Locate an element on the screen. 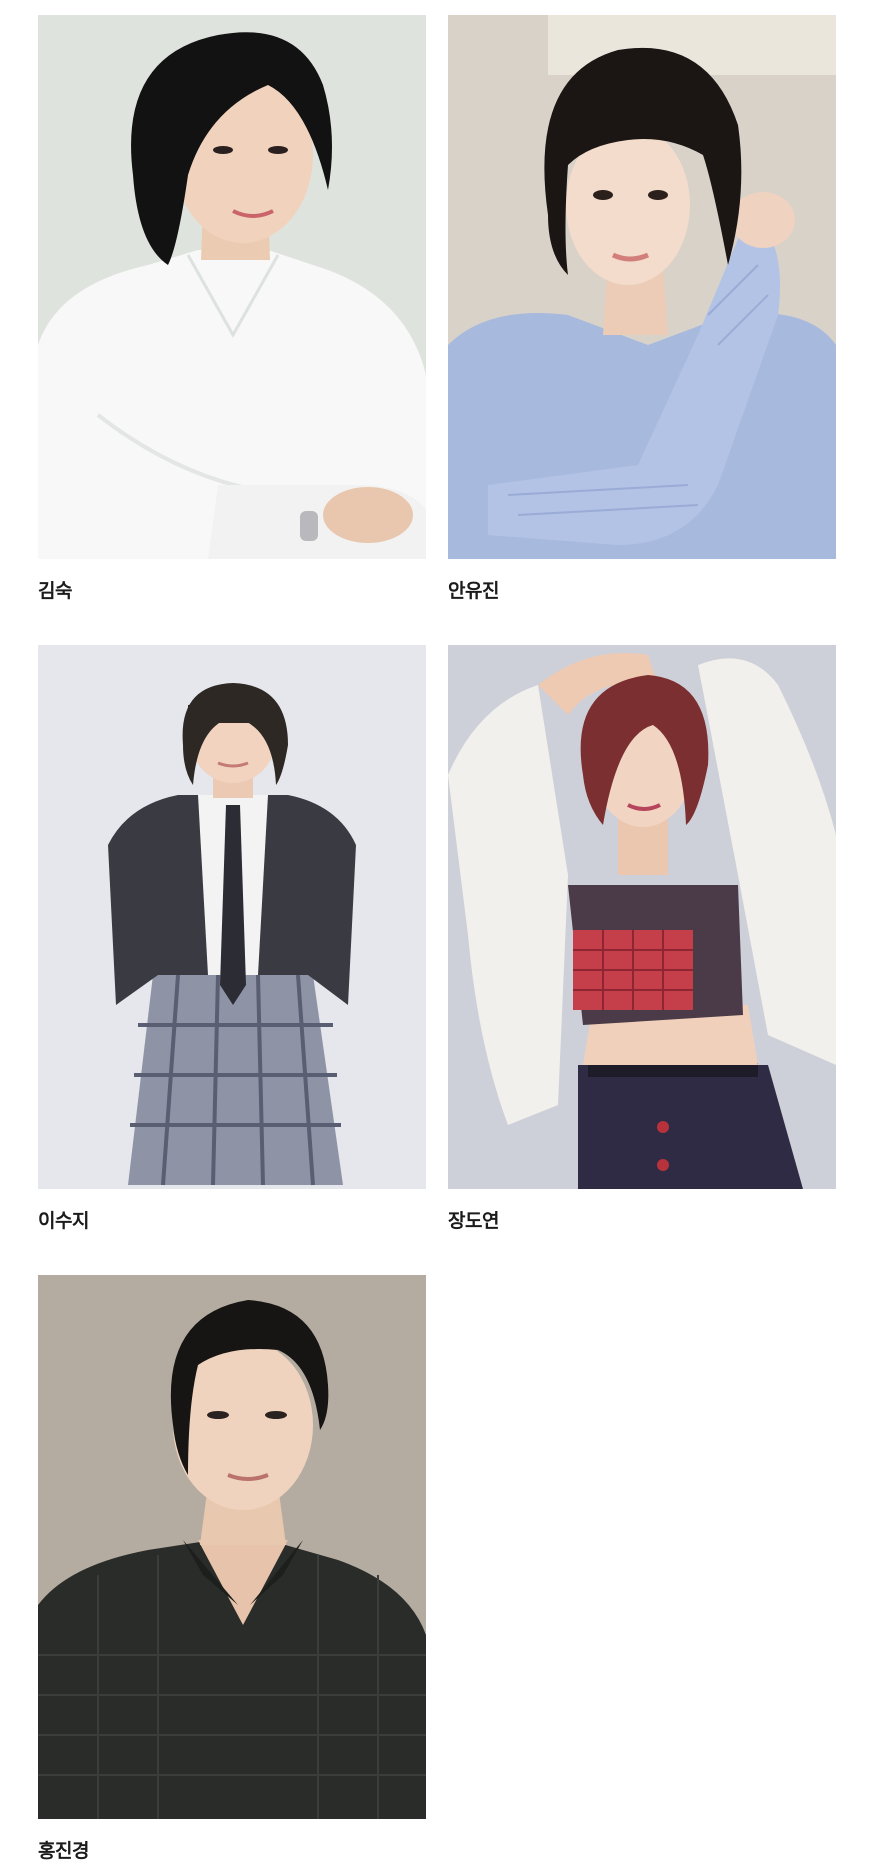 This screenshot has width=892, height=1871. cast-card: 장도연 is located at coordinates (642, 941).